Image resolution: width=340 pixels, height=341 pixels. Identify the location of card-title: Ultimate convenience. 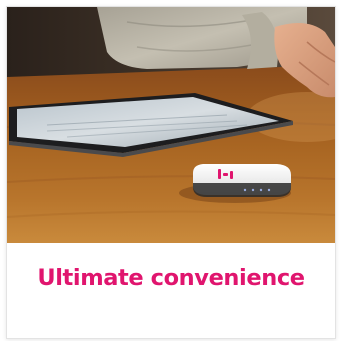
(171, 278).